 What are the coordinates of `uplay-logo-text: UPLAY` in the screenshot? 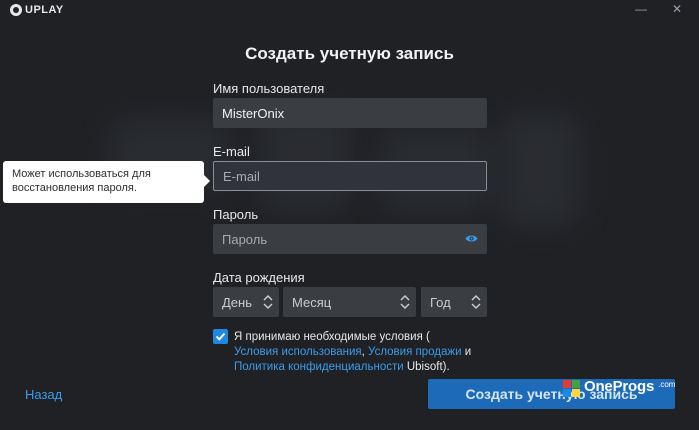 It's located at (44, 10).